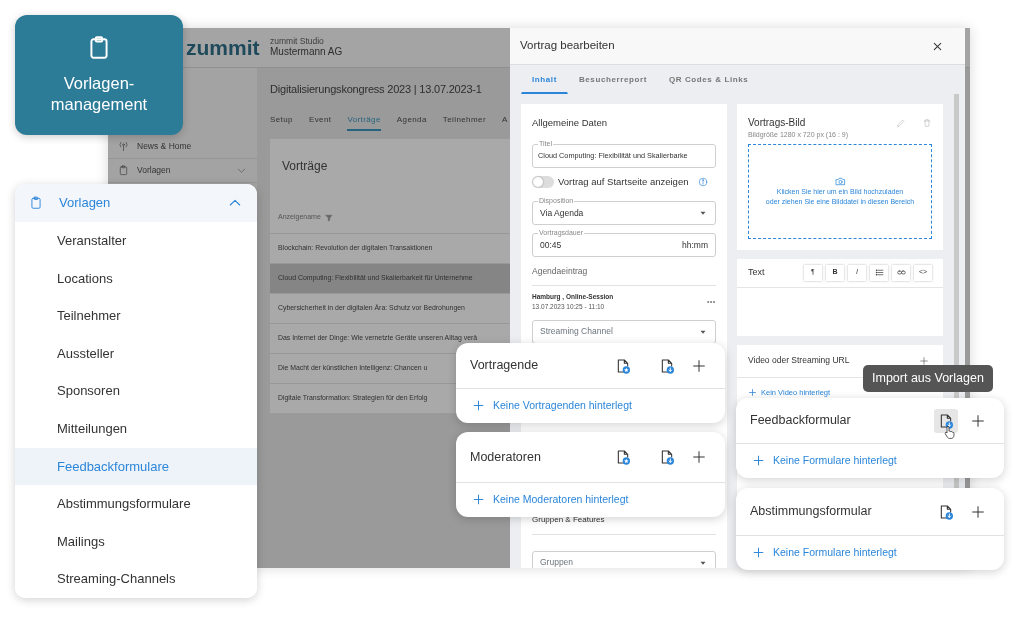 The image size is (1024, 618). Describe the element at coordinates (505, 457) in the screenshot. I see `card-title: Moderatoren` at that location.